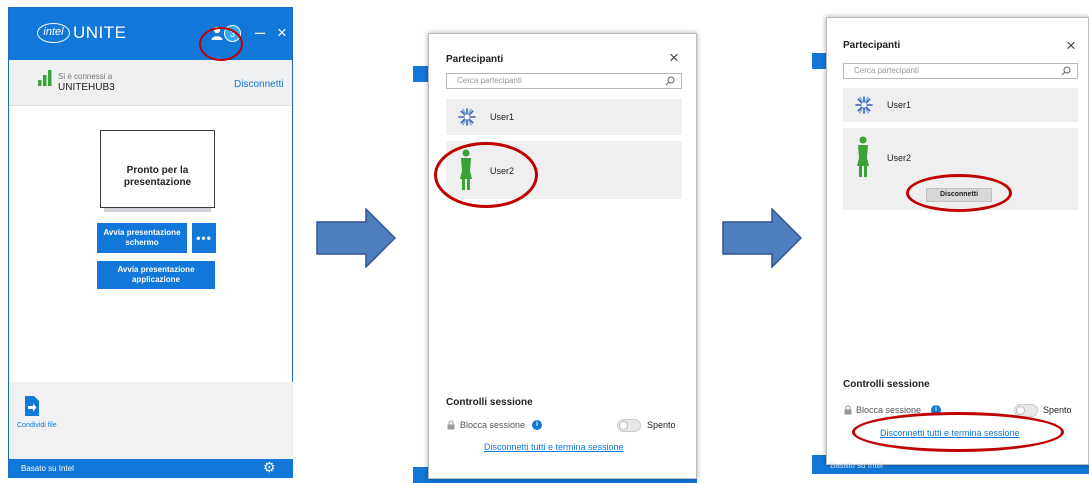  Describe the element at coordinates (53, 33) in the screenshot. I see `intel-logo: intel` at that location.